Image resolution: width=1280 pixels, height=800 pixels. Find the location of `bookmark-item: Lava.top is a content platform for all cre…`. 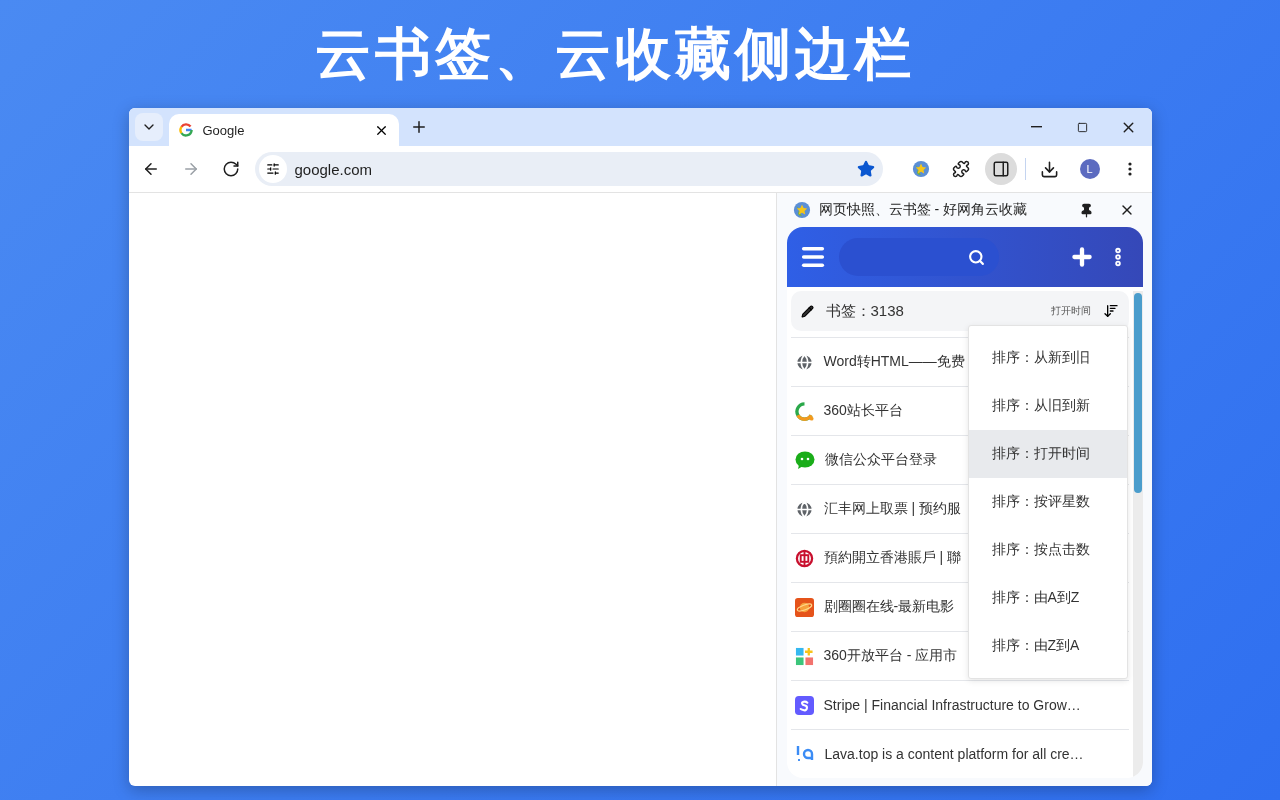

bookmark-item: Lava.top is a content platform for all cre… is located at coordinates (959, 753).